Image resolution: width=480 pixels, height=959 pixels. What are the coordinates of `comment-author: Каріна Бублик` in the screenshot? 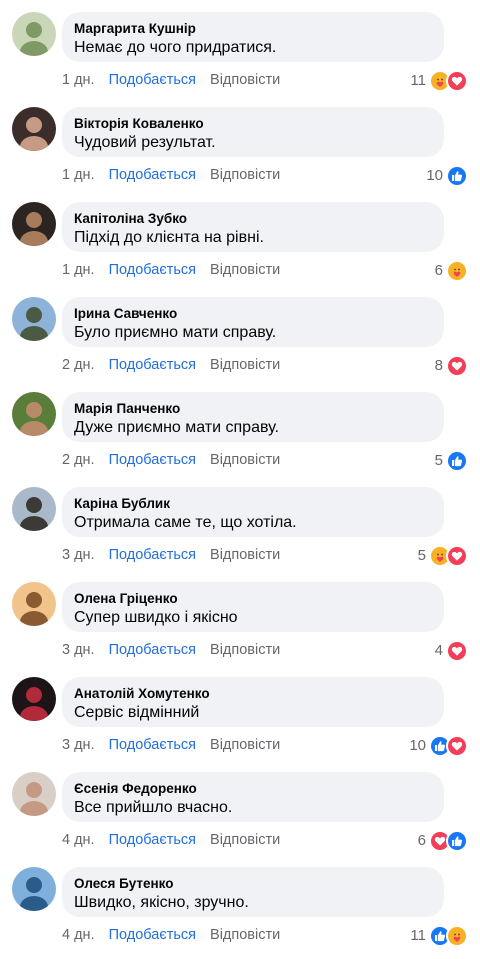 It's located at (253, 503).